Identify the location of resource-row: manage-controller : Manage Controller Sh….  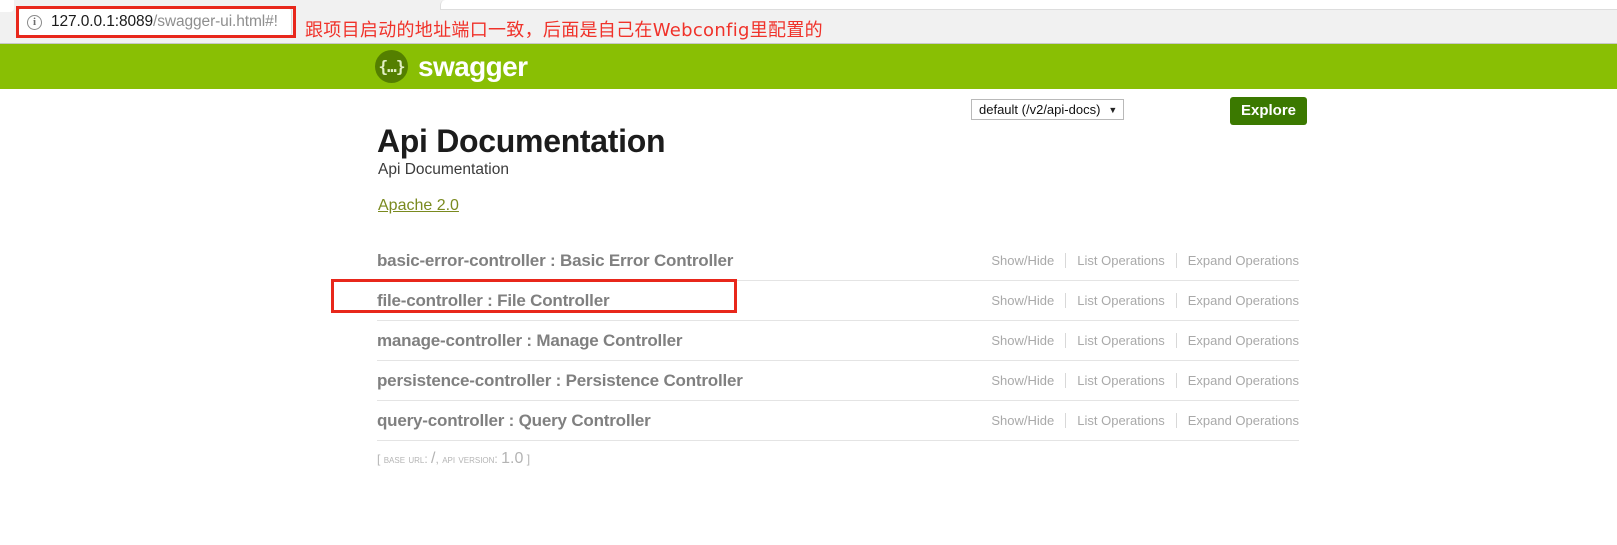
(838, 341).